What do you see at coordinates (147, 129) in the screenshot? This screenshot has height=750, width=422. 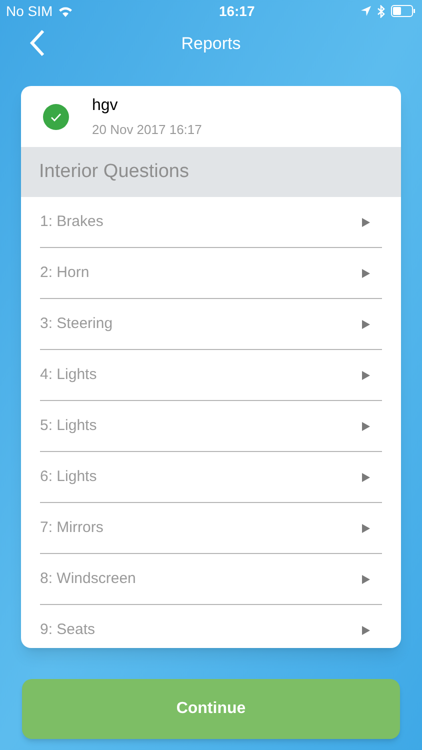 I see `report-date: 20 Nov 2017 16:17` at bounding box center [147, 129].